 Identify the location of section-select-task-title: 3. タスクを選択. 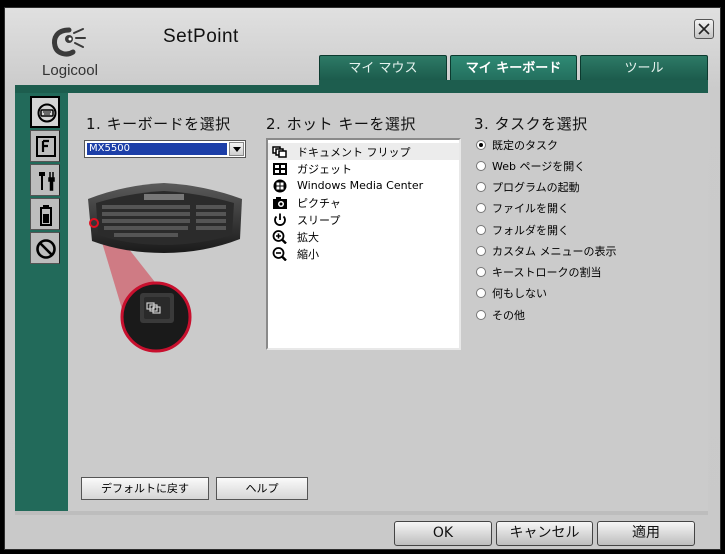
(531, 124).